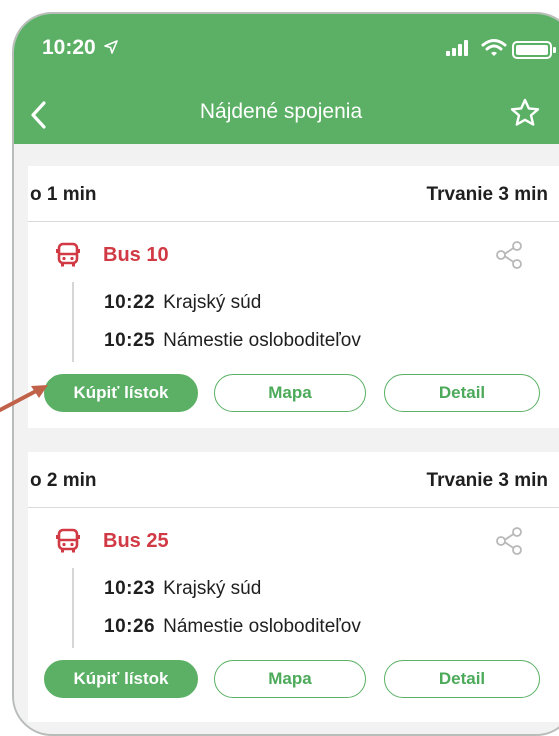 Image resolution: width=559 pixels, height=736 pixels. I want to click on favorite-star-icon, so click(525, 113).